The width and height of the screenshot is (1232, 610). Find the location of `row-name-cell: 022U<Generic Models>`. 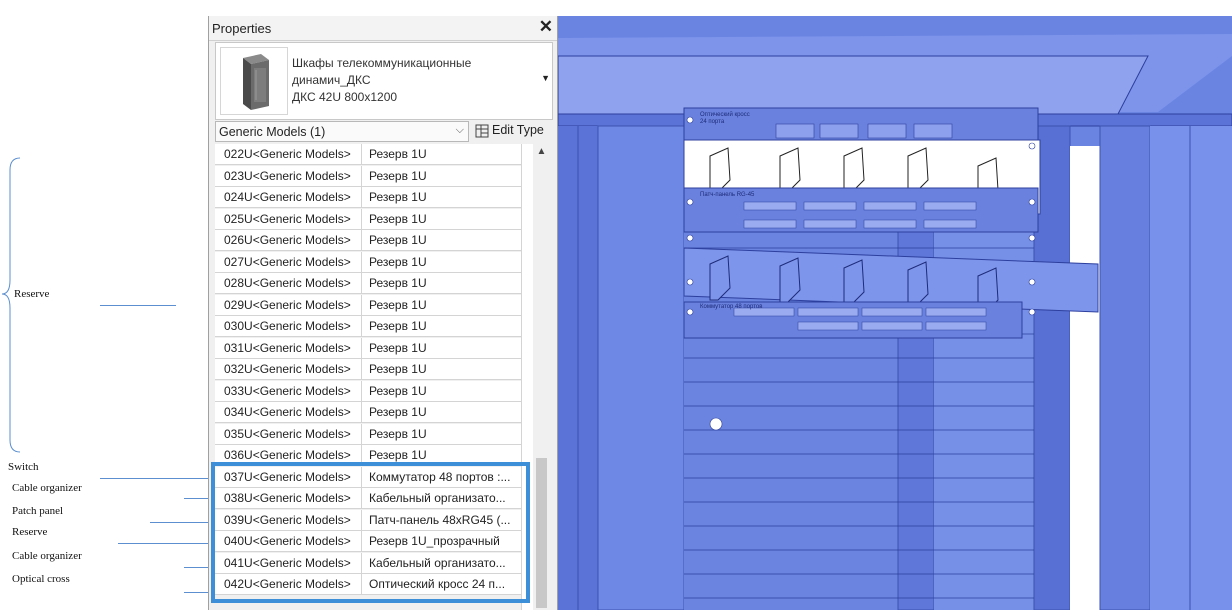

row-name-cell: 022U<Generic Models> is located at coordinates (288, 154).